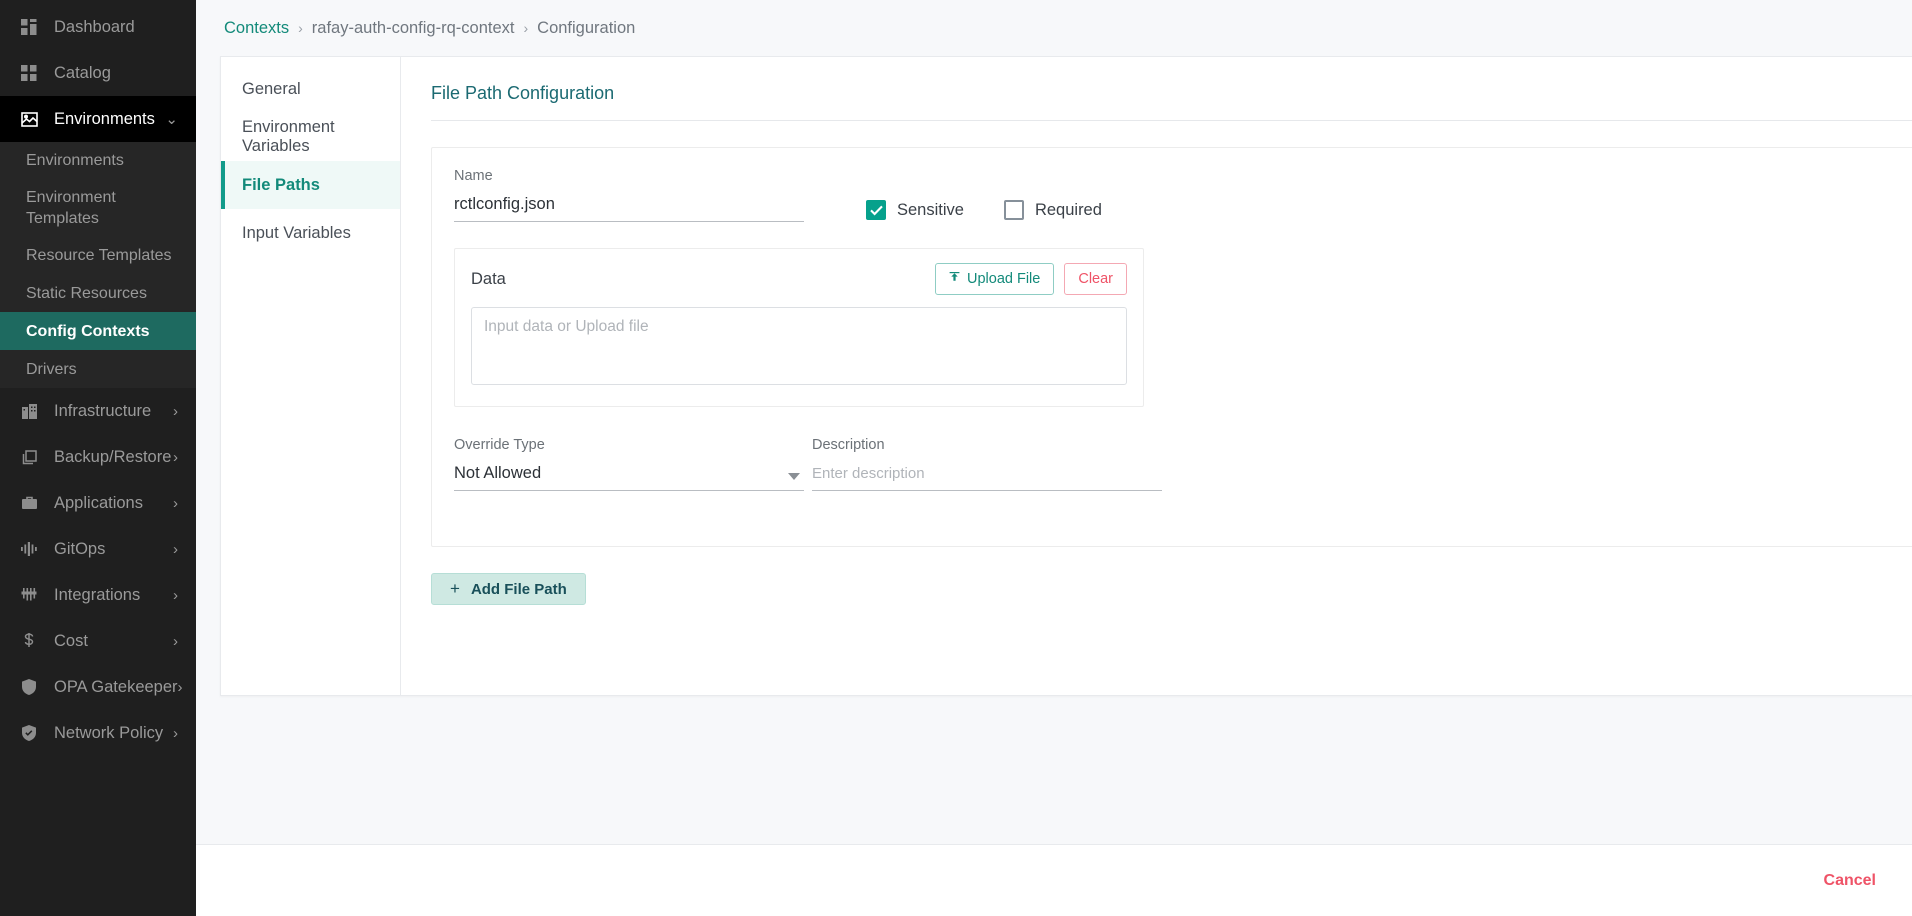 This screenshot has width=1912, height=916. I want to click on network-policy-icon, so click(29, 733).